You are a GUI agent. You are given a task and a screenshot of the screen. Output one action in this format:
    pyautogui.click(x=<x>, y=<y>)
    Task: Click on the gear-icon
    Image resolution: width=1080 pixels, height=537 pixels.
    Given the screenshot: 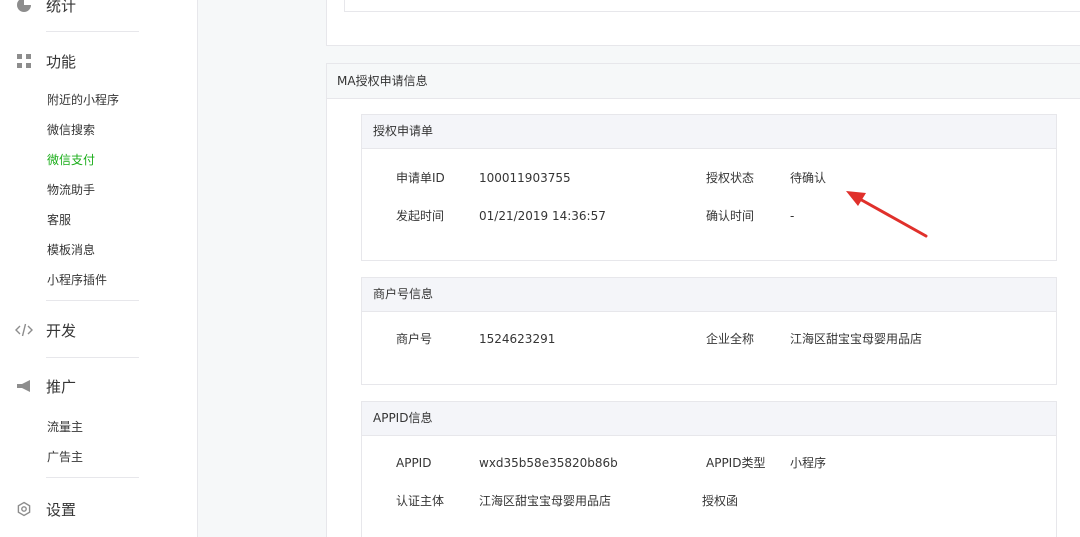 What is the action you would take?
    pyautogui.click(x=24, y=509)
    